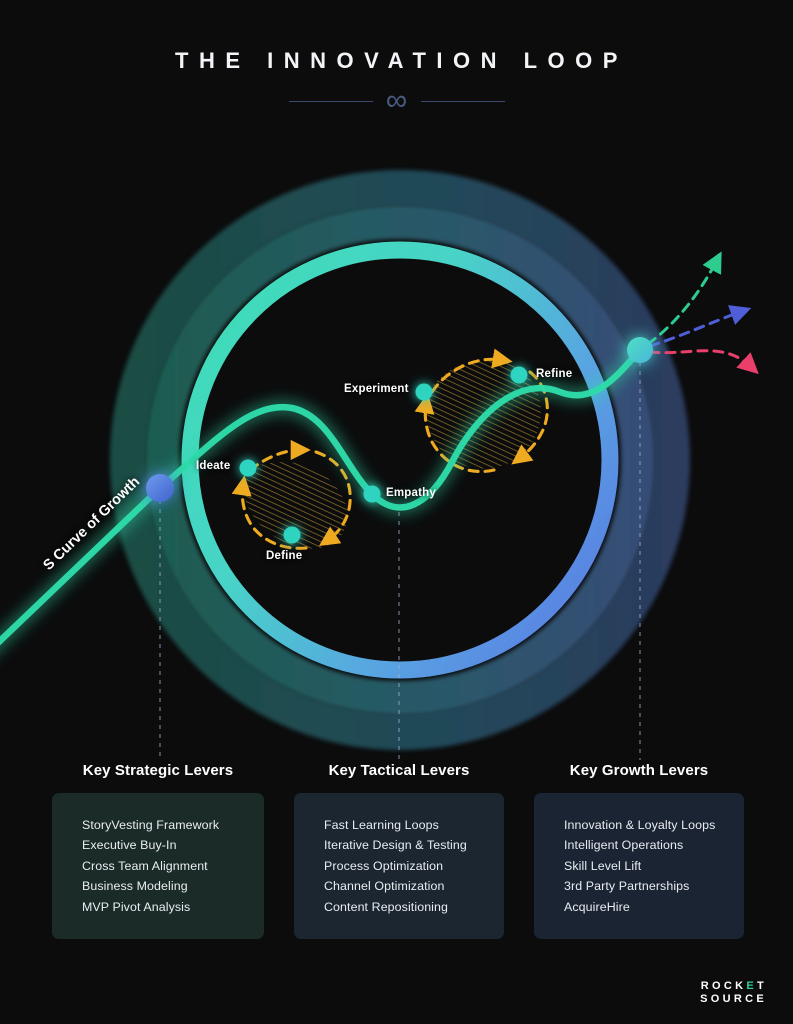 This screenshot has height=1024, width=793. What do you see at coordinates (158, 770) in the screenshot?
I see `column-heading-strategic: Key Strategic Levers` at bounding box center [158, 770].